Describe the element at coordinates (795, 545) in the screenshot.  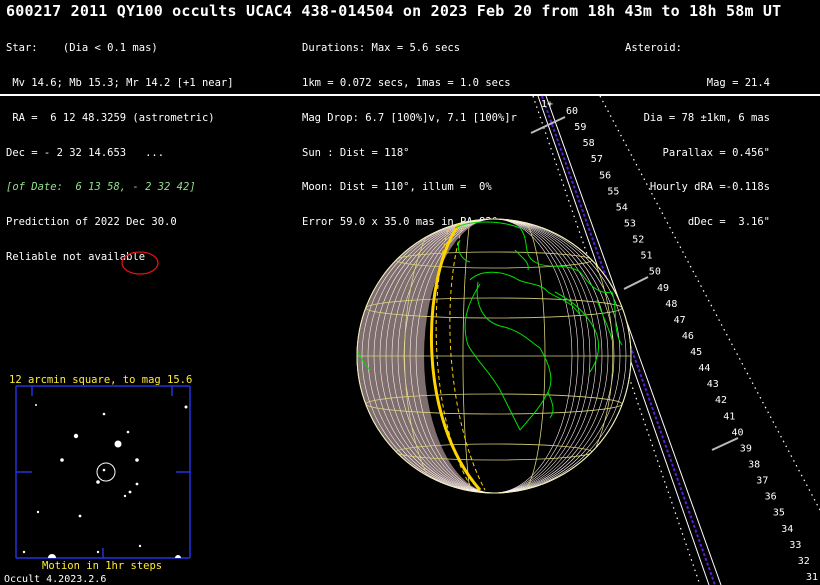
I see `minute-tick-label: 33` at that location.